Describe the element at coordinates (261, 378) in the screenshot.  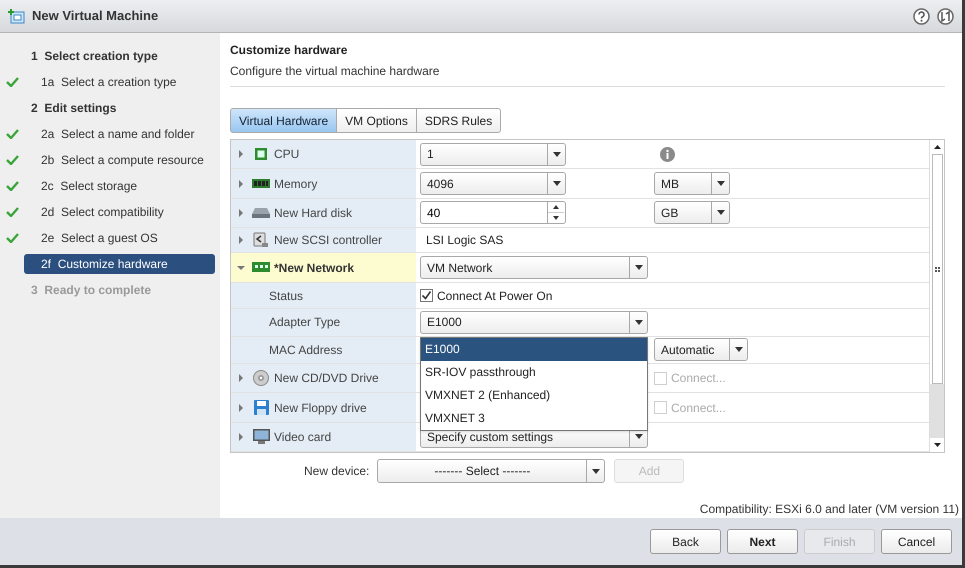
I see `disc-icon` at that location.